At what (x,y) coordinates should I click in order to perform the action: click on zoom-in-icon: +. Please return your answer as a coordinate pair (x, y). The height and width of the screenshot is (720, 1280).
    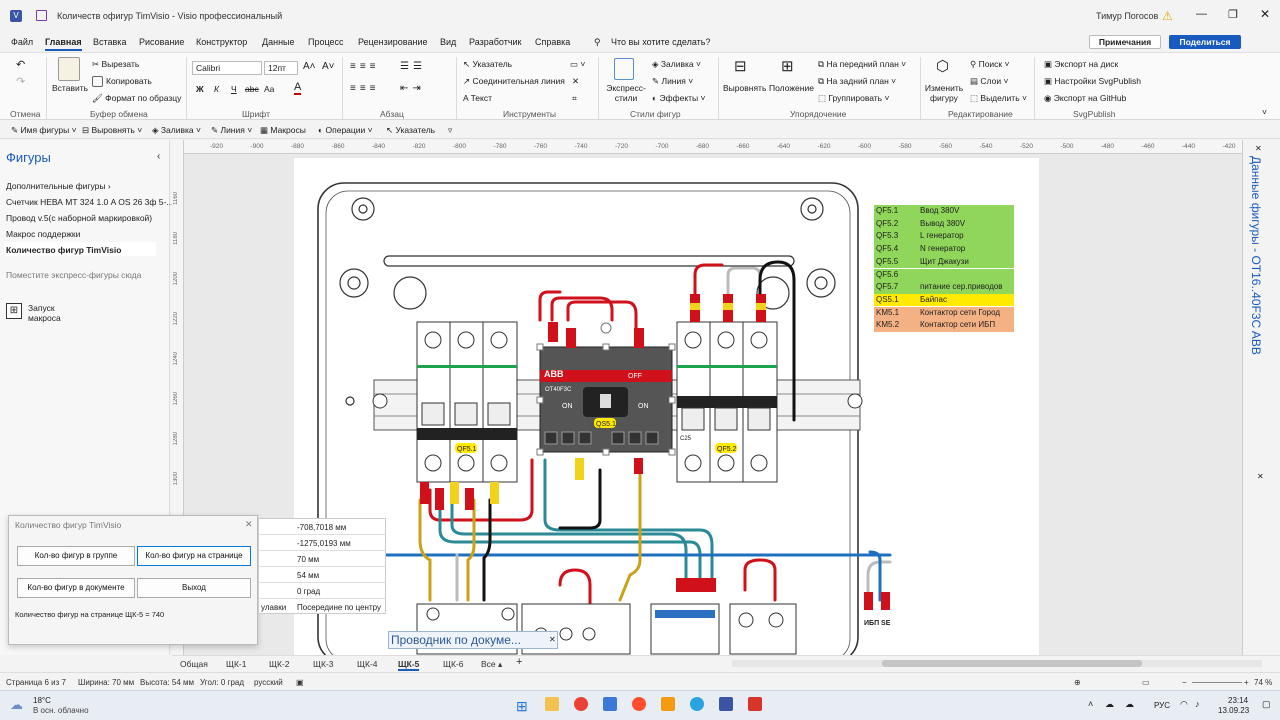
    Looking at the image, I should click on (1246, 682).